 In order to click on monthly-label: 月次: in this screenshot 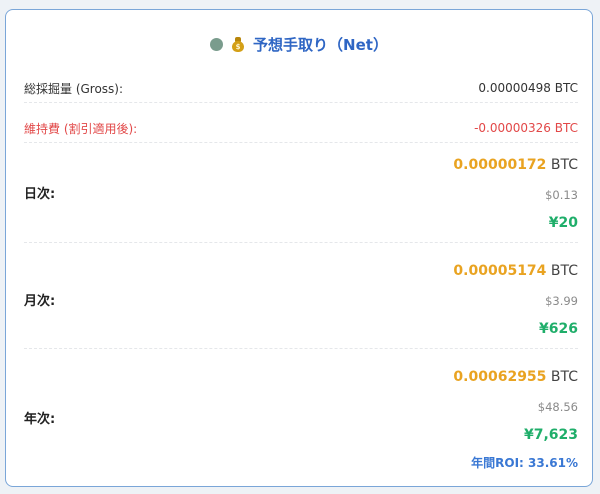, I will do `click(40, 301)`.